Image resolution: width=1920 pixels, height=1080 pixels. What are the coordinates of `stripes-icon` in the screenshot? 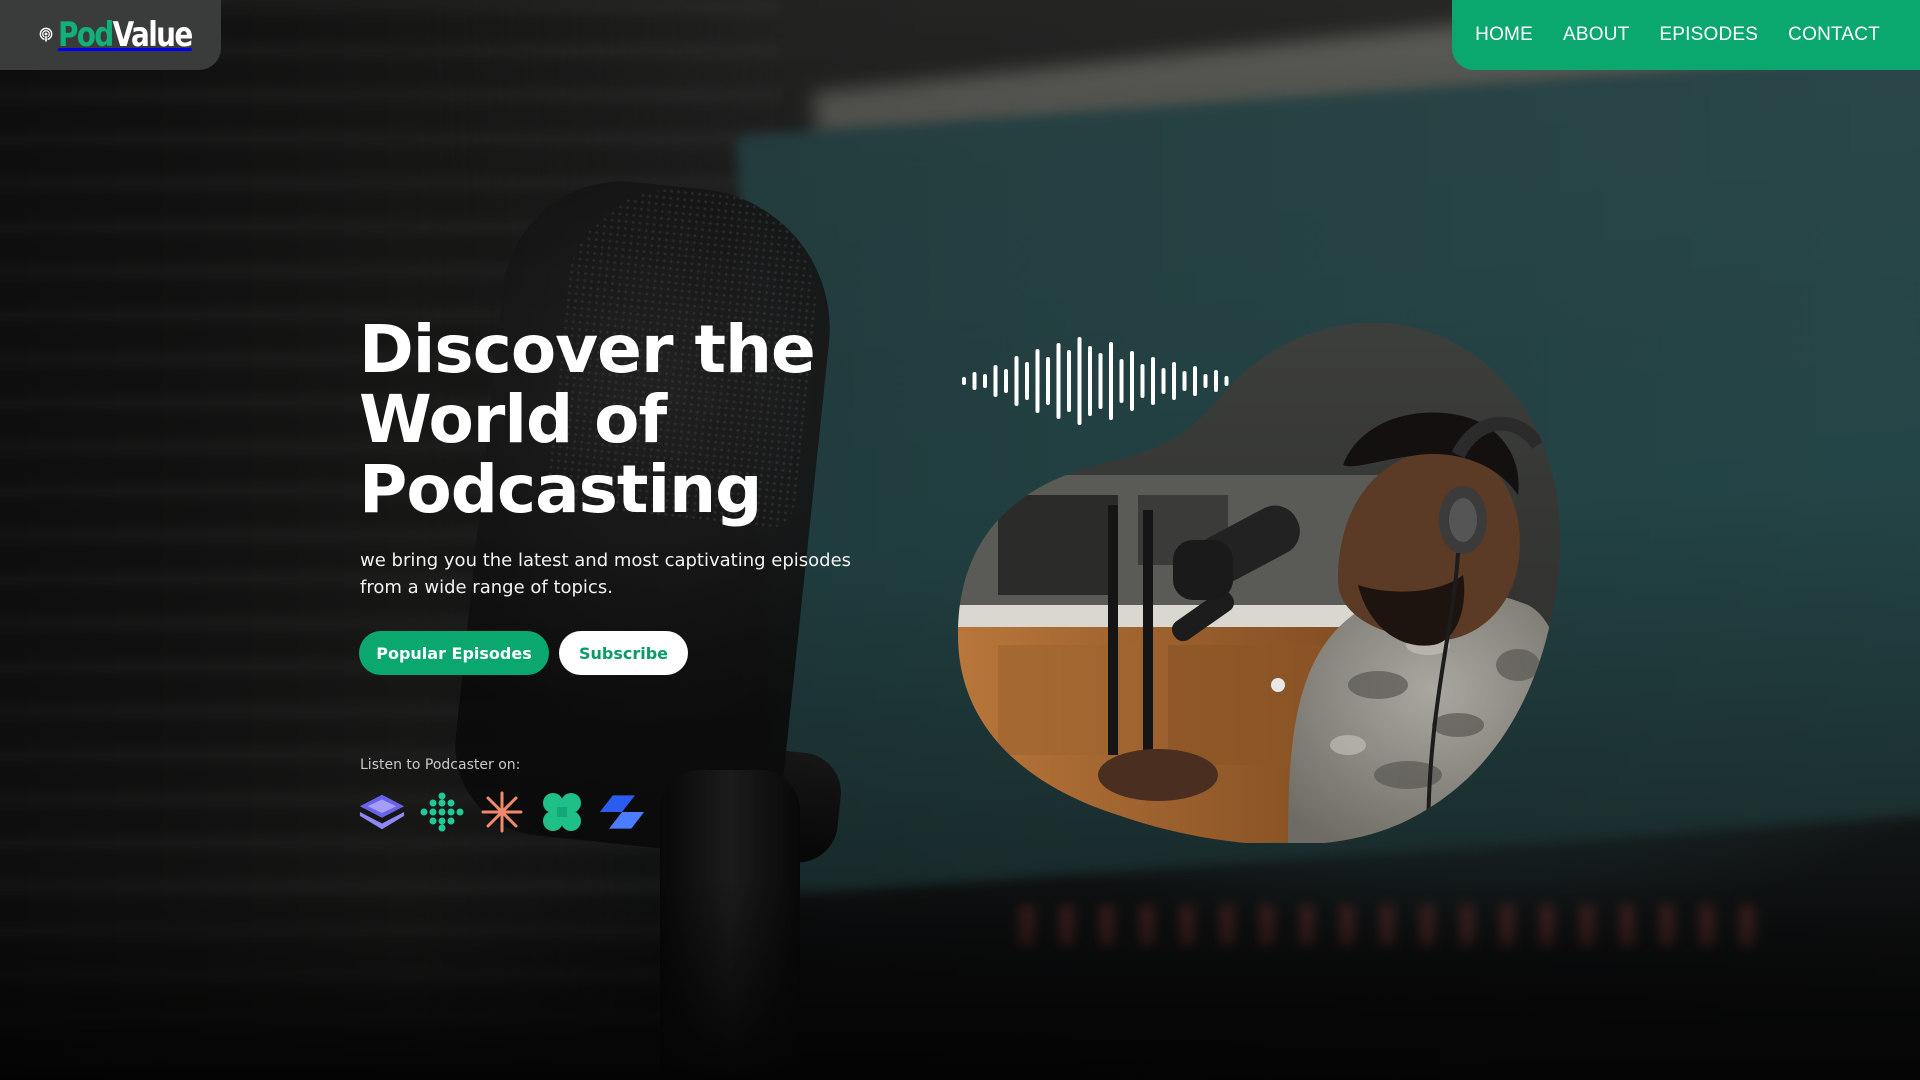 It's located at (622, 812).